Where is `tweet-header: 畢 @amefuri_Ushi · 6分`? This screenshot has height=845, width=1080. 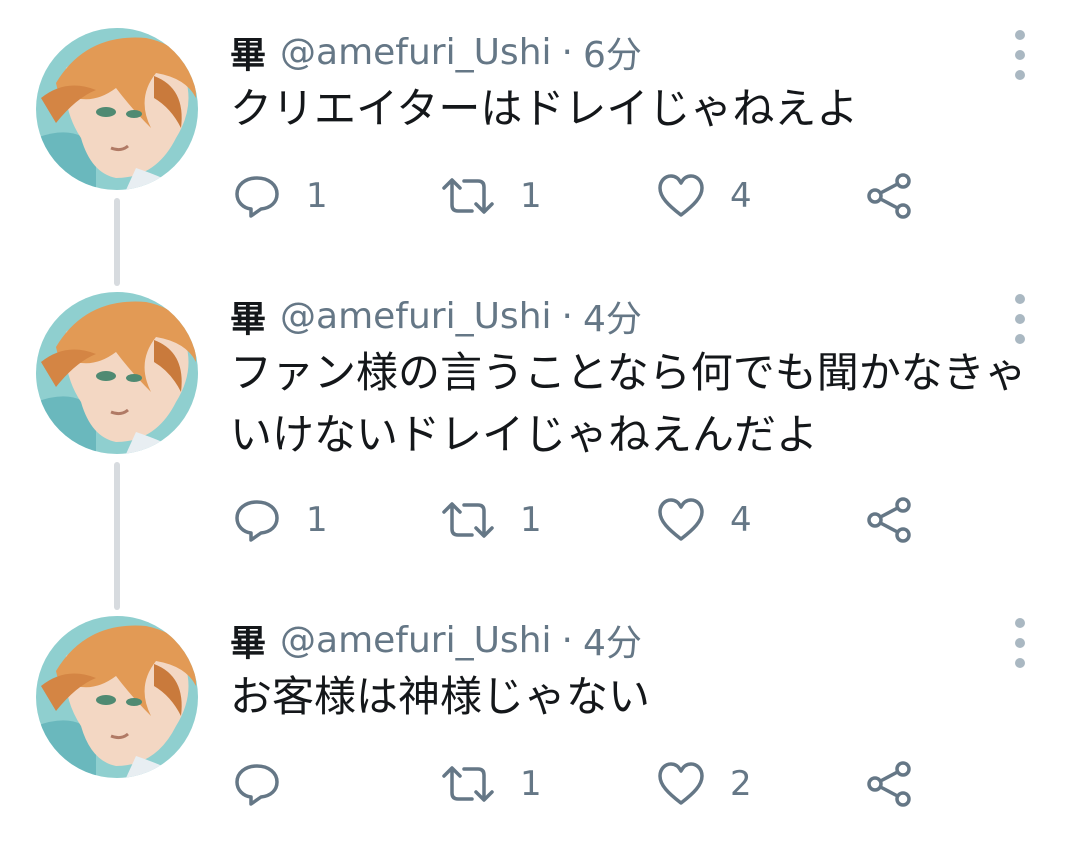
tweet-header: 畢 @amefuri_Ushi · 6分 is located at coordinates (436, 52).